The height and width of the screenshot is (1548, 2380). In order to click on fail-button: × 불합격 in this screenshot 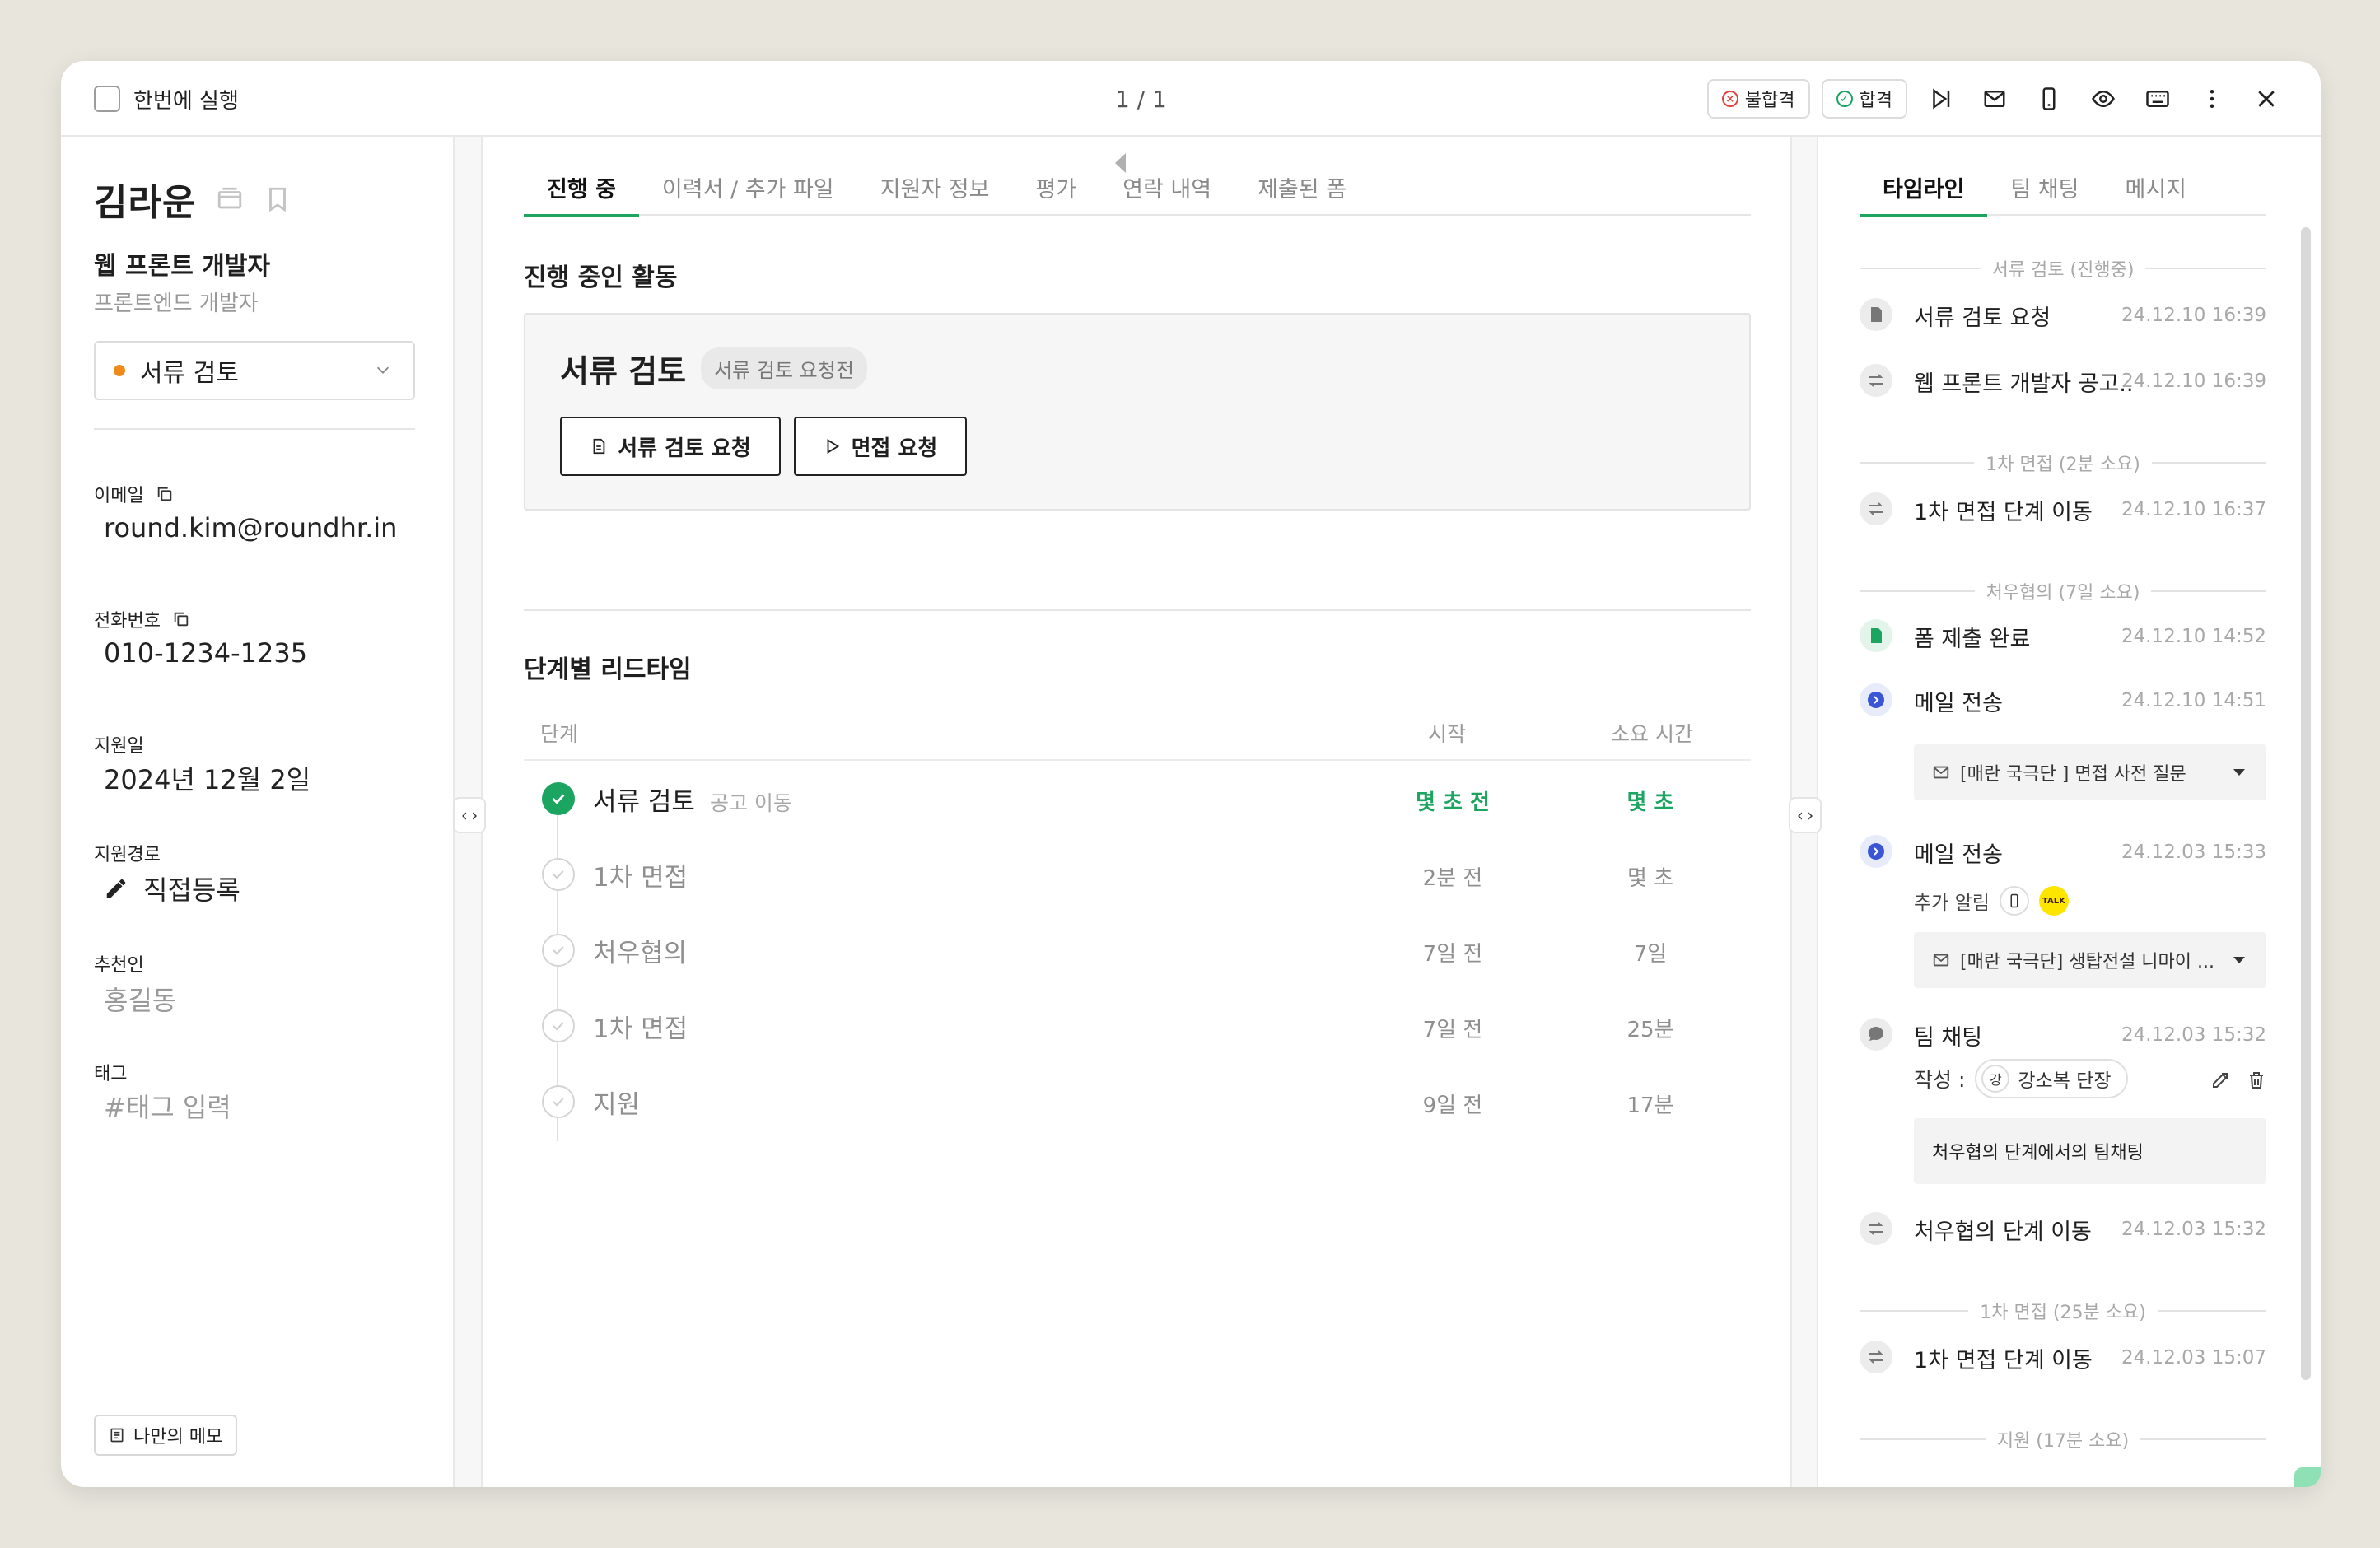, I will do `click(1758, 99)`.